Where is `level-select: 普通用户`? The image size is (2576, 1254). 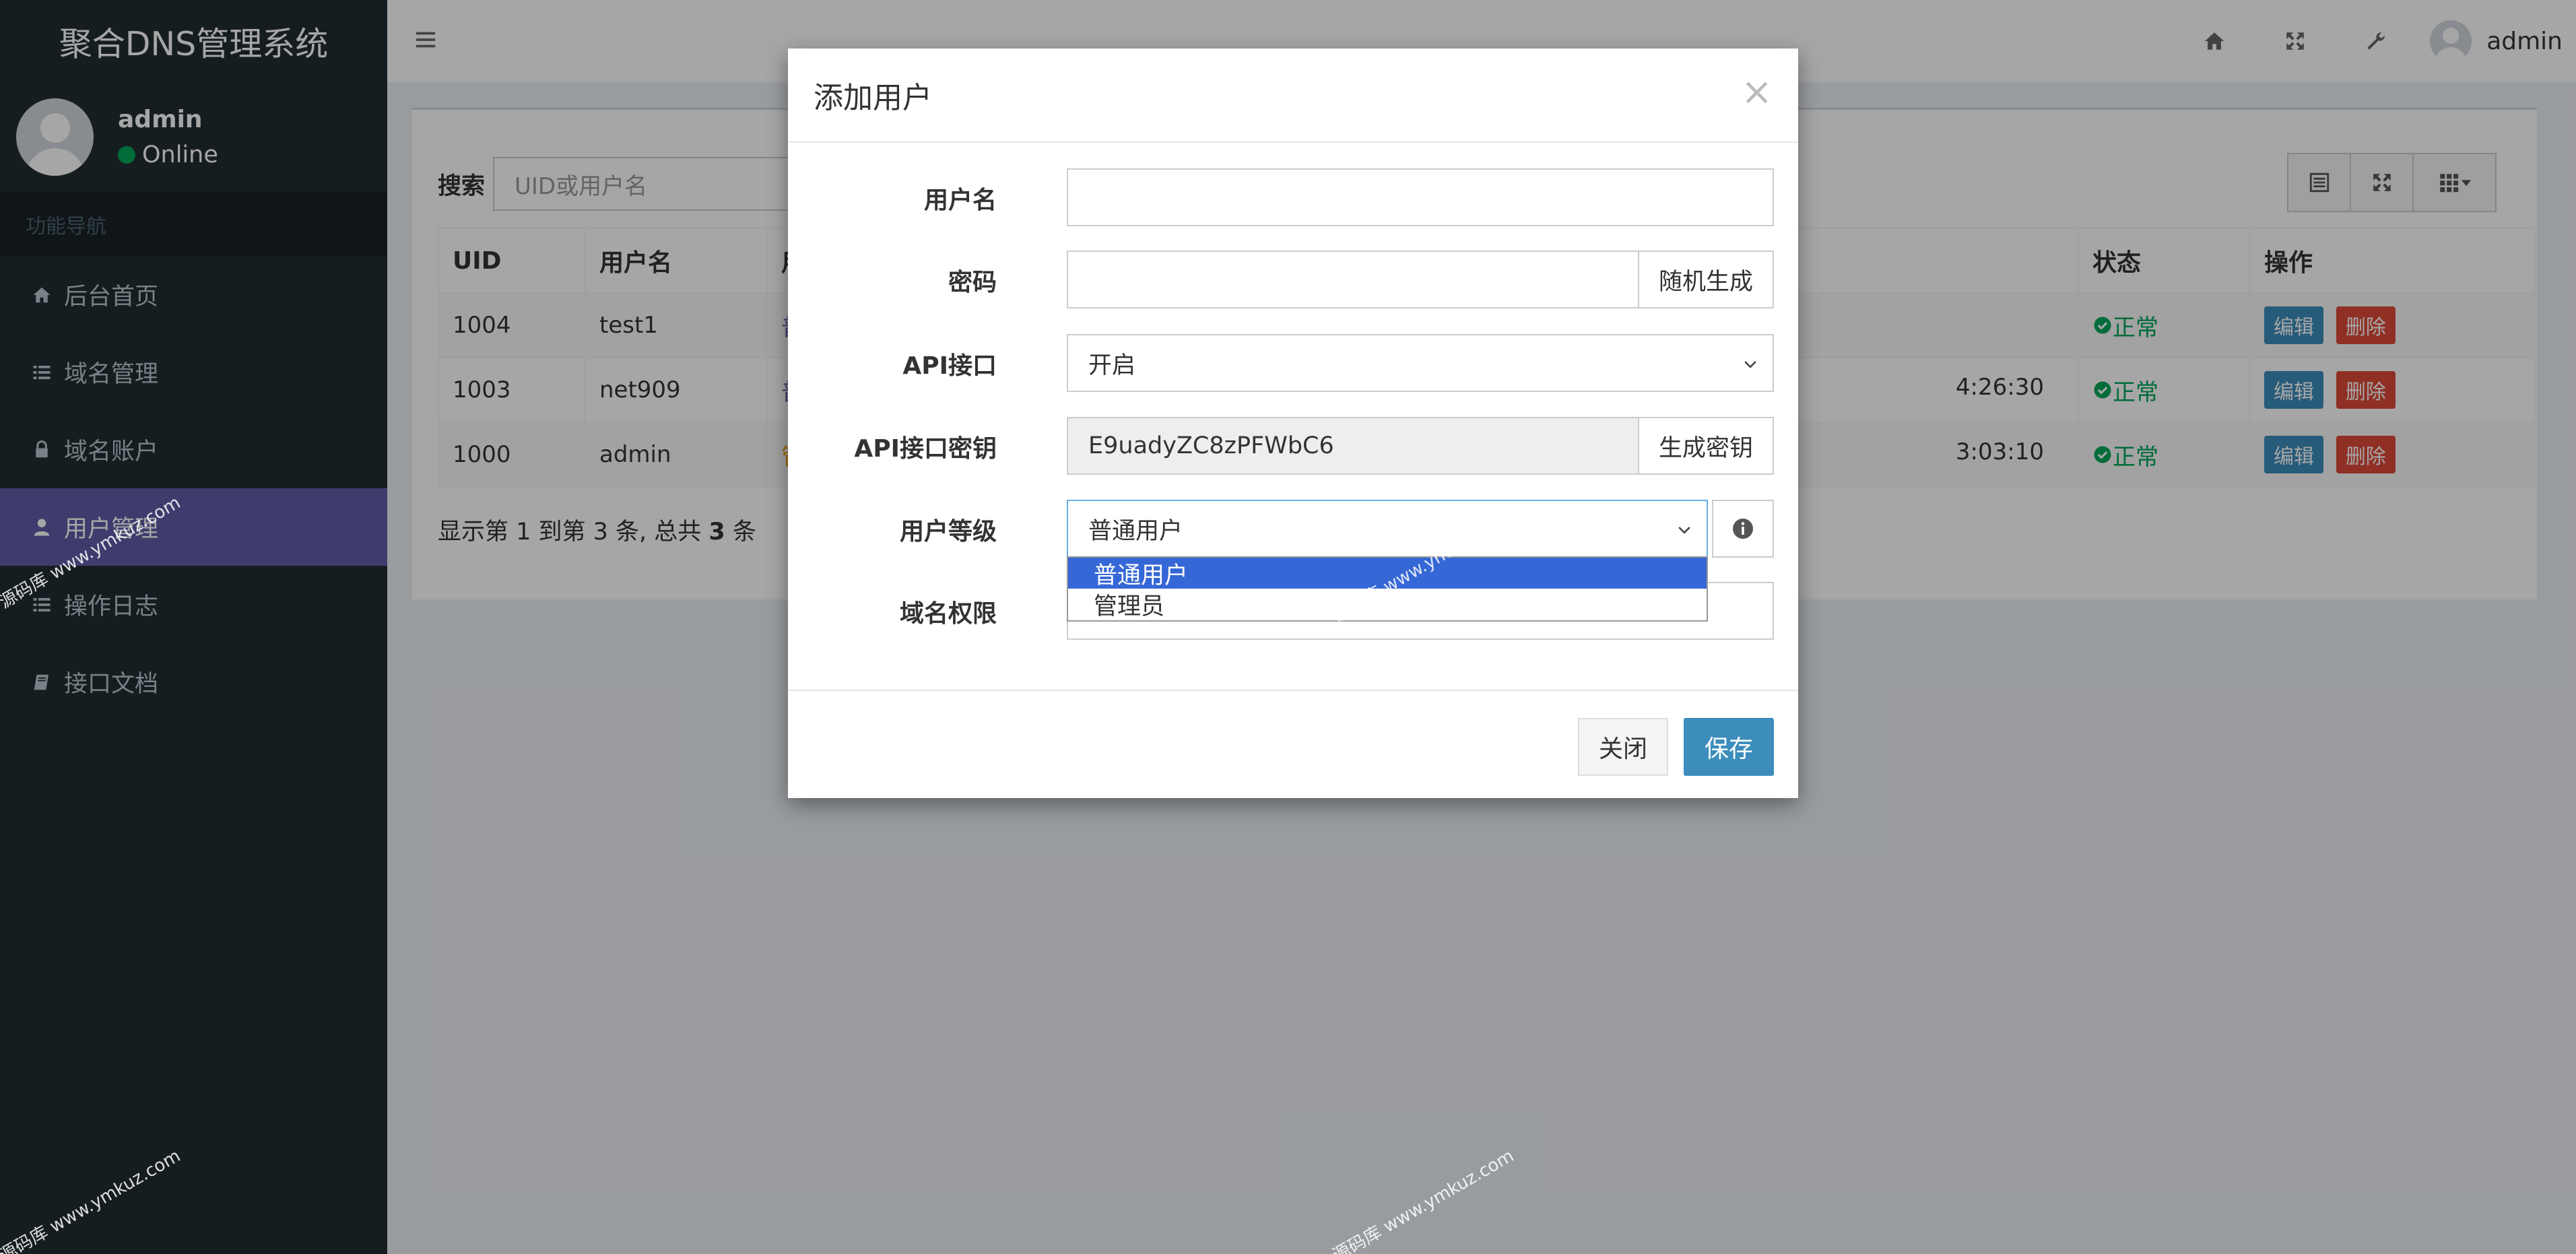 level-select: 普通用户 is located at coordinates (1387, 529).